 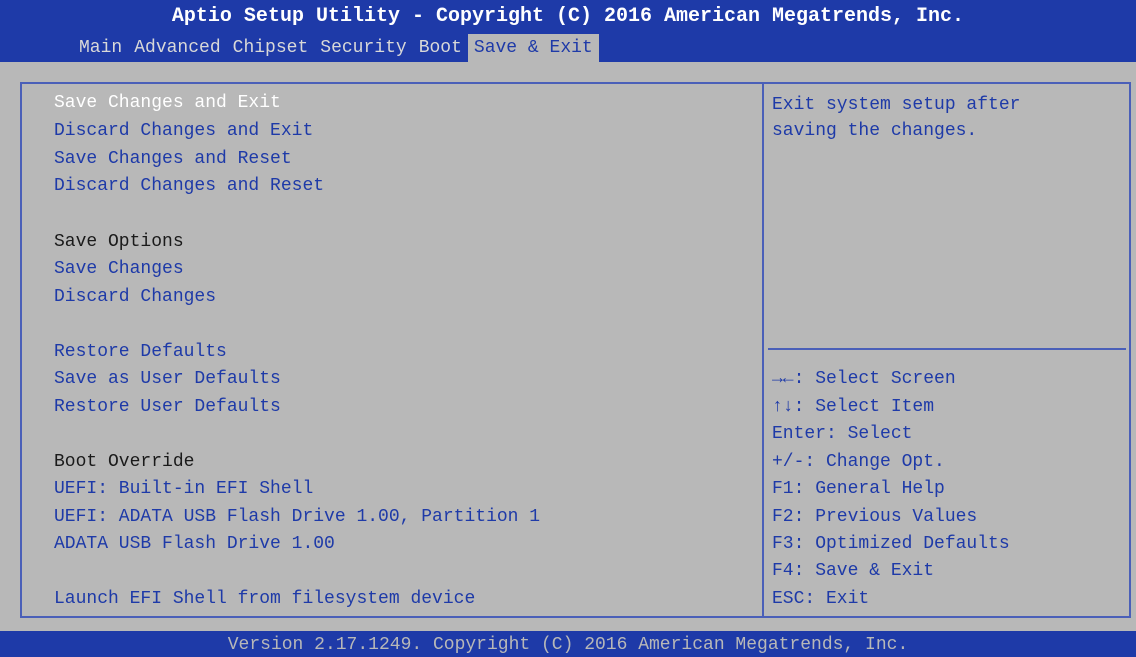 I want to click on key-hint-enter: Enter: Select, so click(x=842, y=434).